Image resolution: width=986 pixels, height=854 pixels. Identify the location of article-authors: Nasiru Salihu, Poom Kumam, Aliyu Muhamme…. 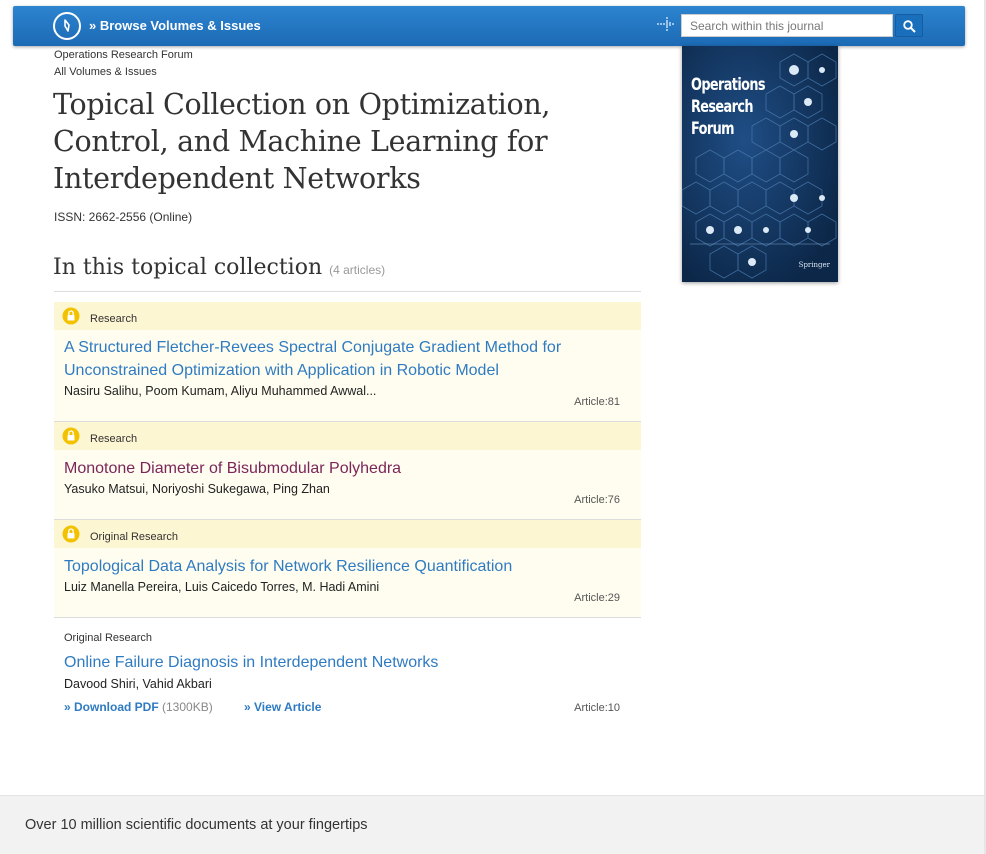
(220, 391).